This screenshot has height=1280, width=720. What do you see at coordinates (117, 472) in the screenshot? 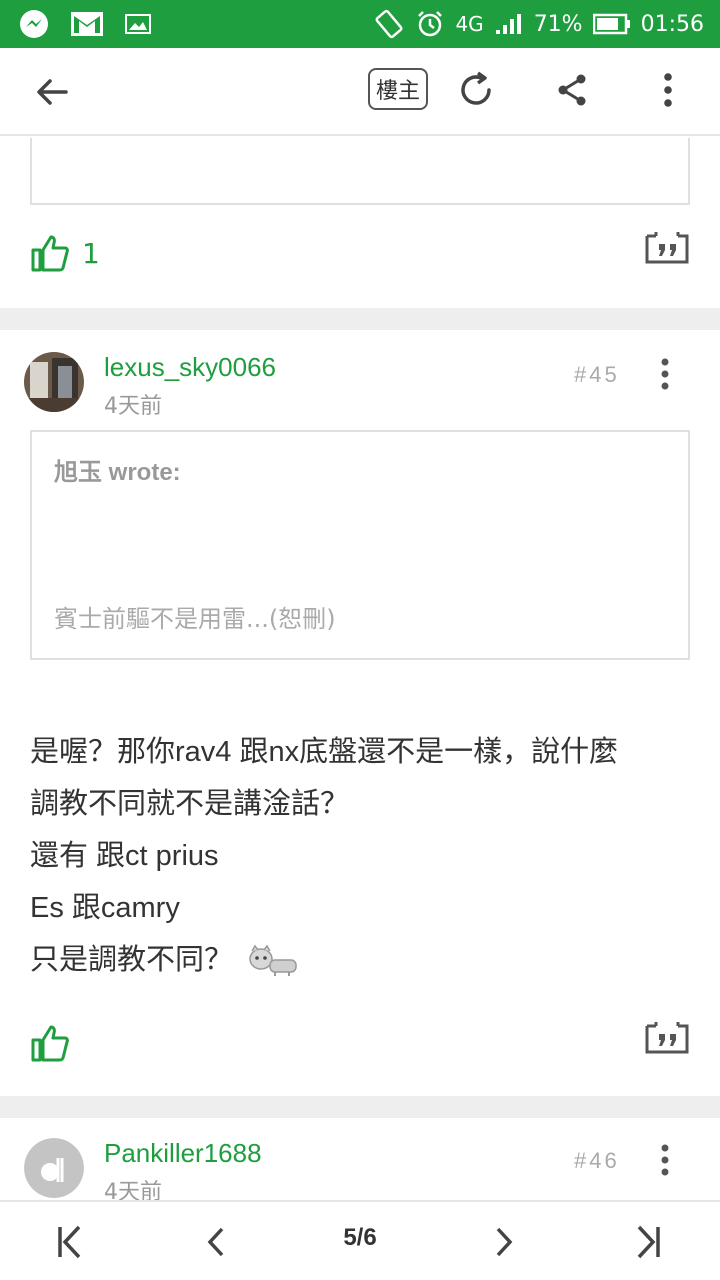
I see `quote-author: 旭玉 wrote:` at bounding box center [117, 472].